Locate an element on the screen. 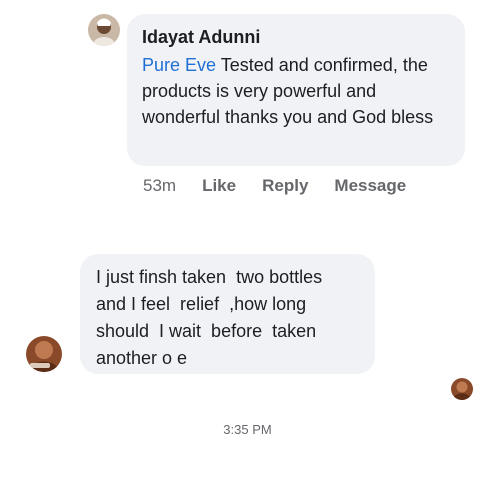 The height and width of the screenshot is (480, 495). comment-author-name: Idayat Adunni is located at coordinates (296, 37).